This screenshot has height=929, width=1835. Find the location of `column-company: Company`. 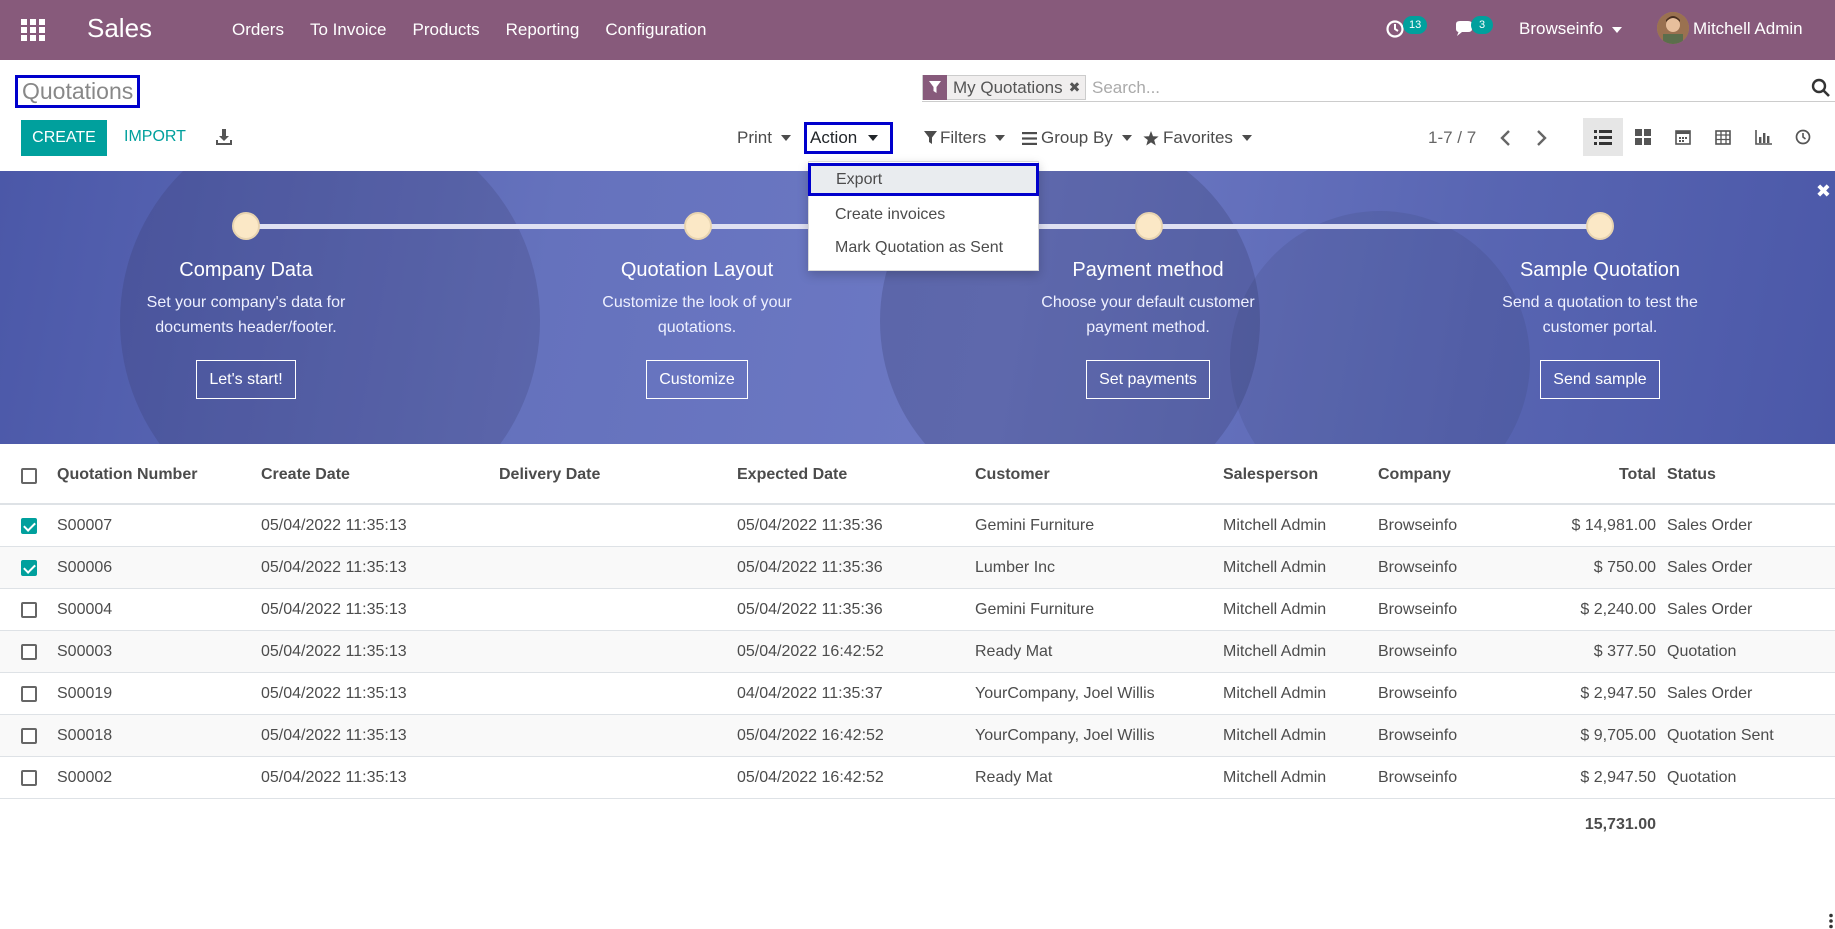

column-company: Company is located at coordinates (1414, 475).